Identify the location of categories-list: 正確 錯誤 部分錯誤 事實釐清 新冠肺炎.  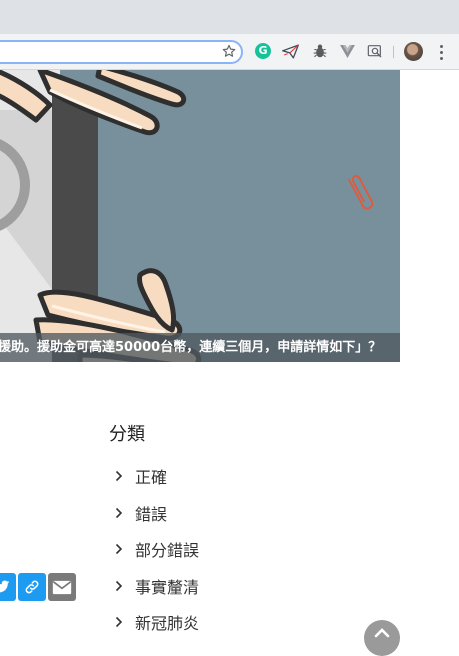
(154, 549).